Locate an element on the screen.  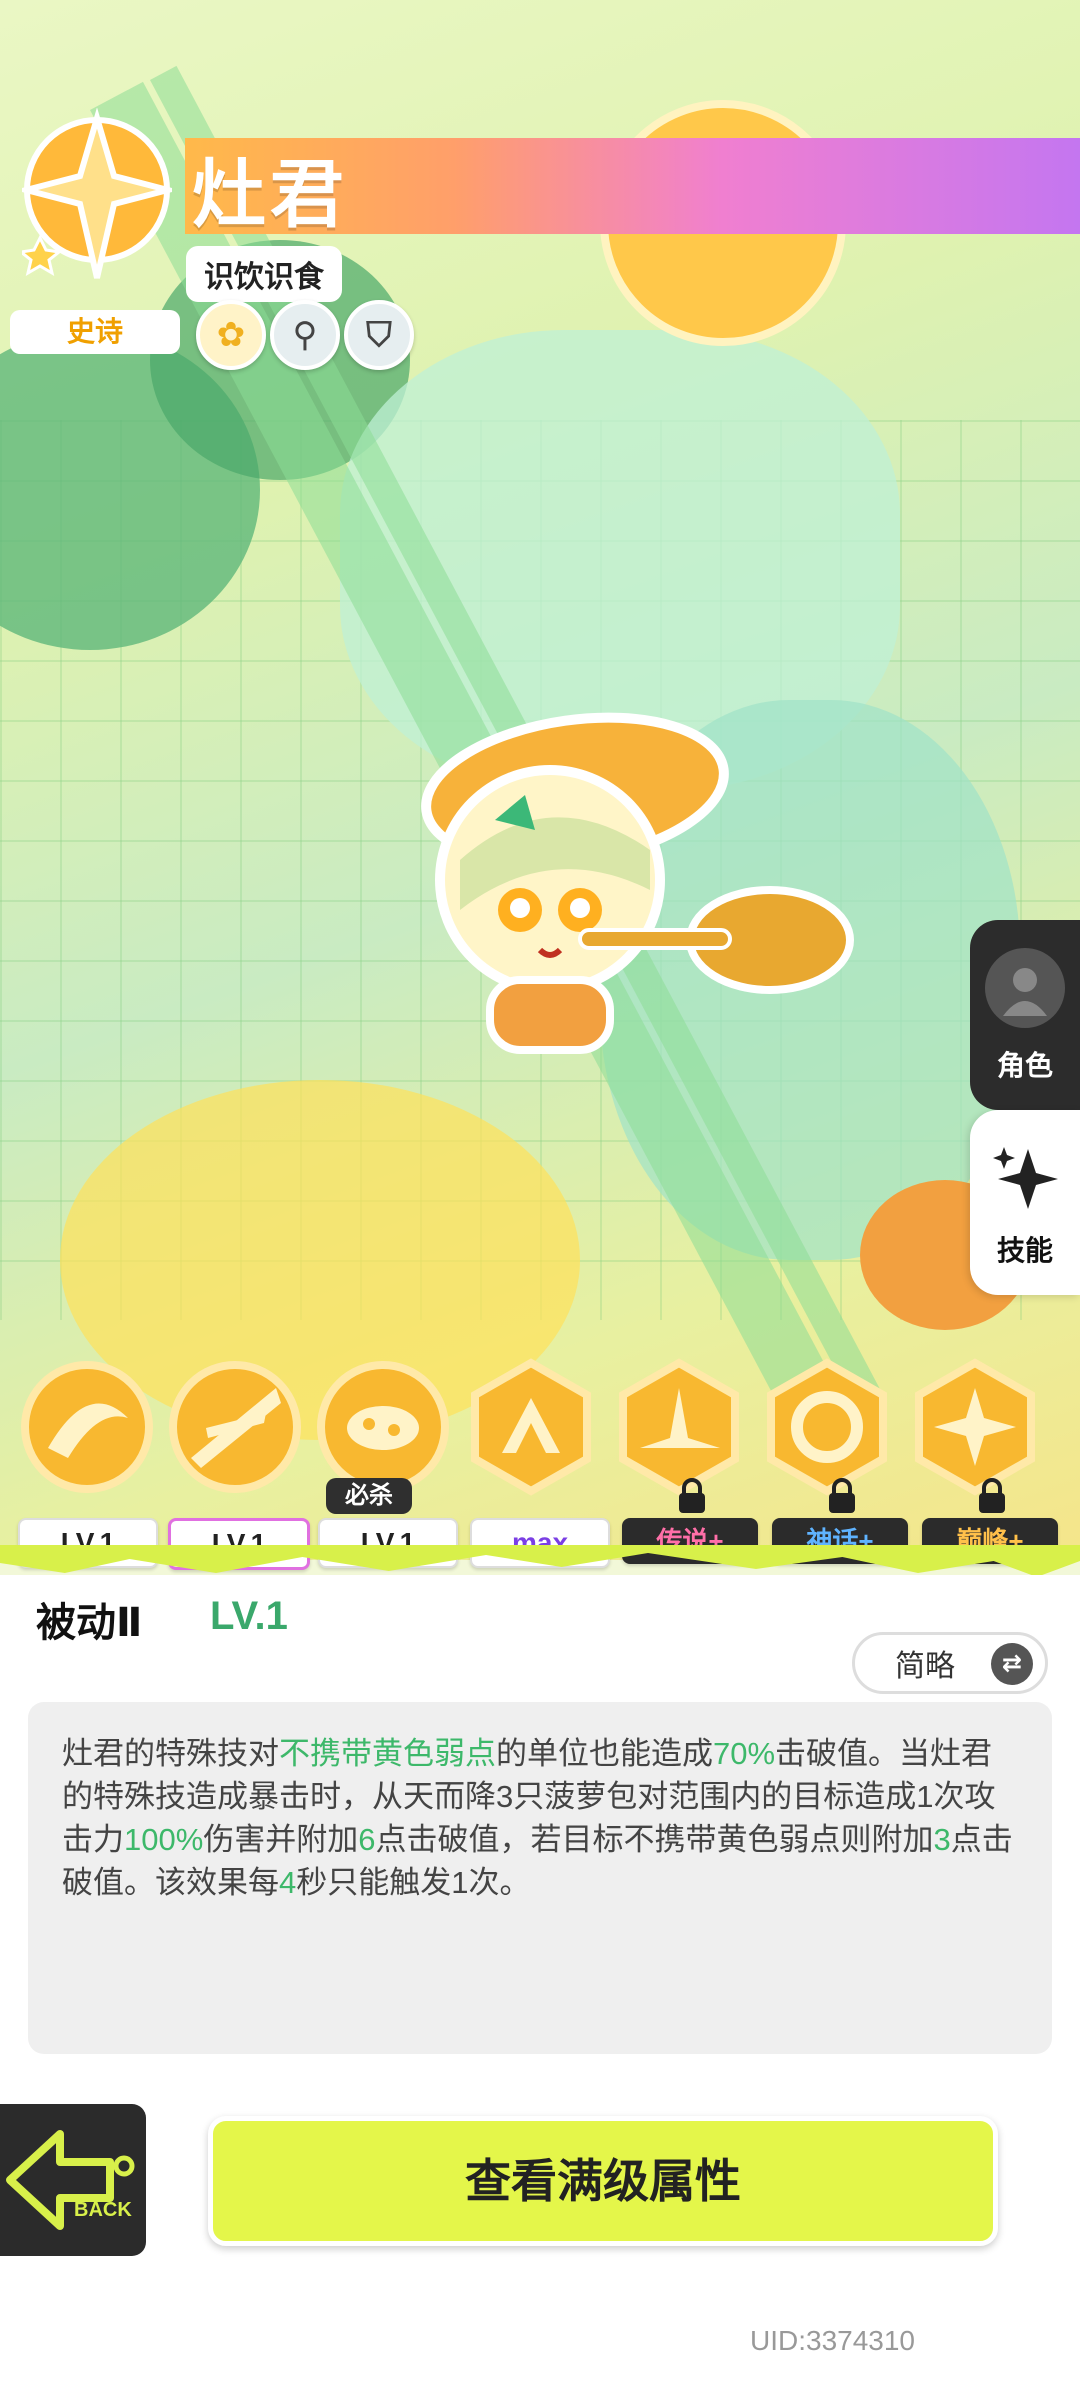
character-name: 灶君 is located at coordinates (270, 194).